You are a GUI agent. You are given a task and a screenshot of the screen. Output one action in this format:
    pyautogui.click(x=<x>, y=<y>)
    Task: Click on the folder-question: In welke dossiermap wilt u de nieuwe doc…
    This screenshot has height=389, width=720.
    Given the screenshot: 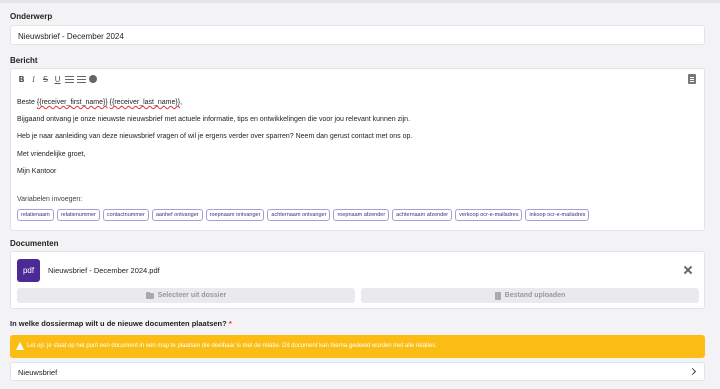 What is the action you would take?
    pyautogui.click(x=121, y=323)
    